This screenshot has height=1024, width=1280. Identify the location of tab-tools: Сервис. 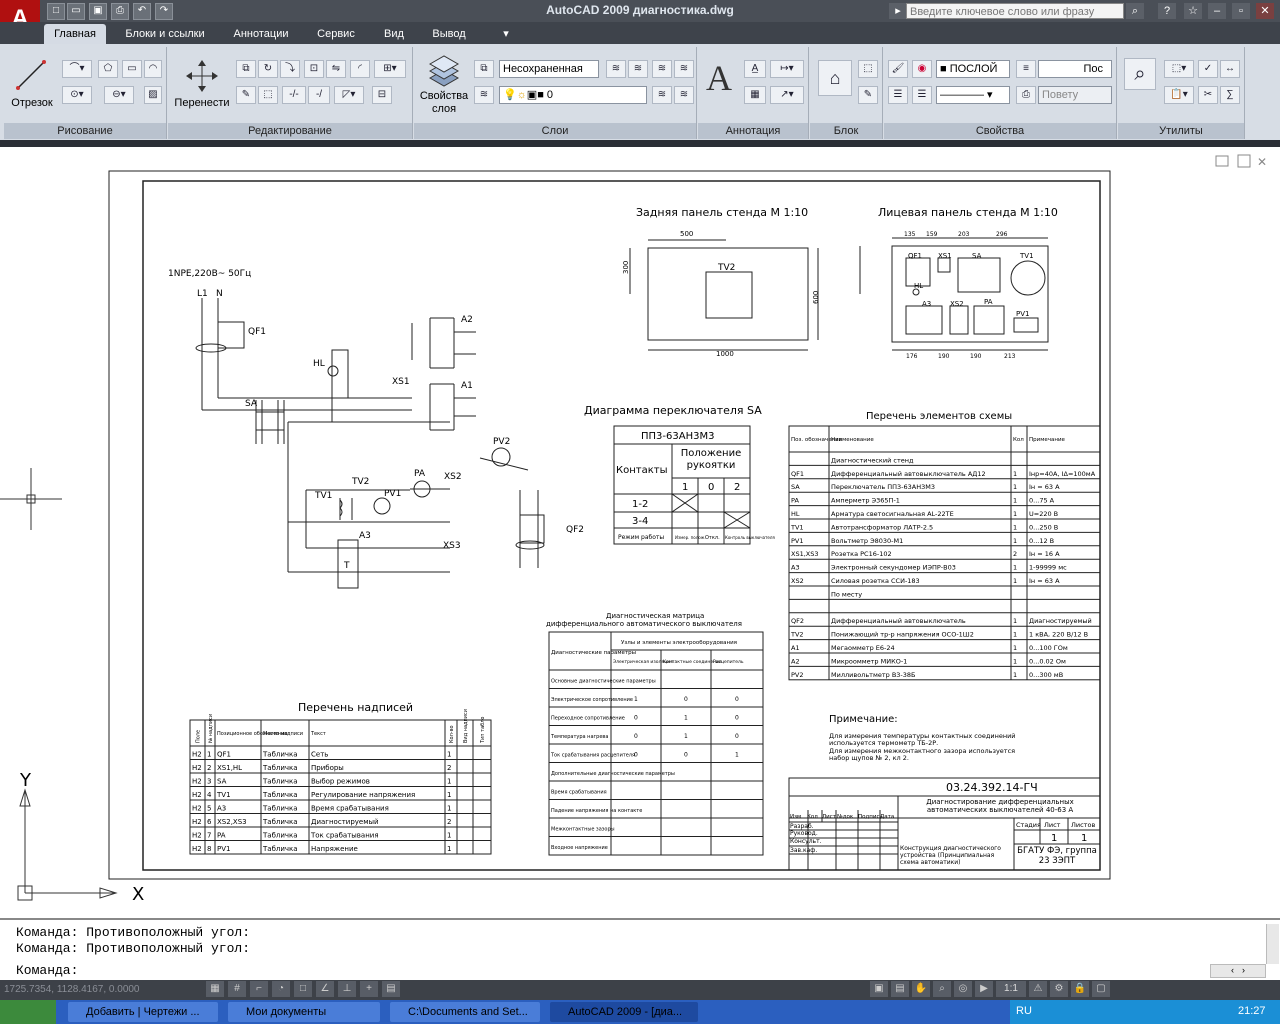
(336, 34).